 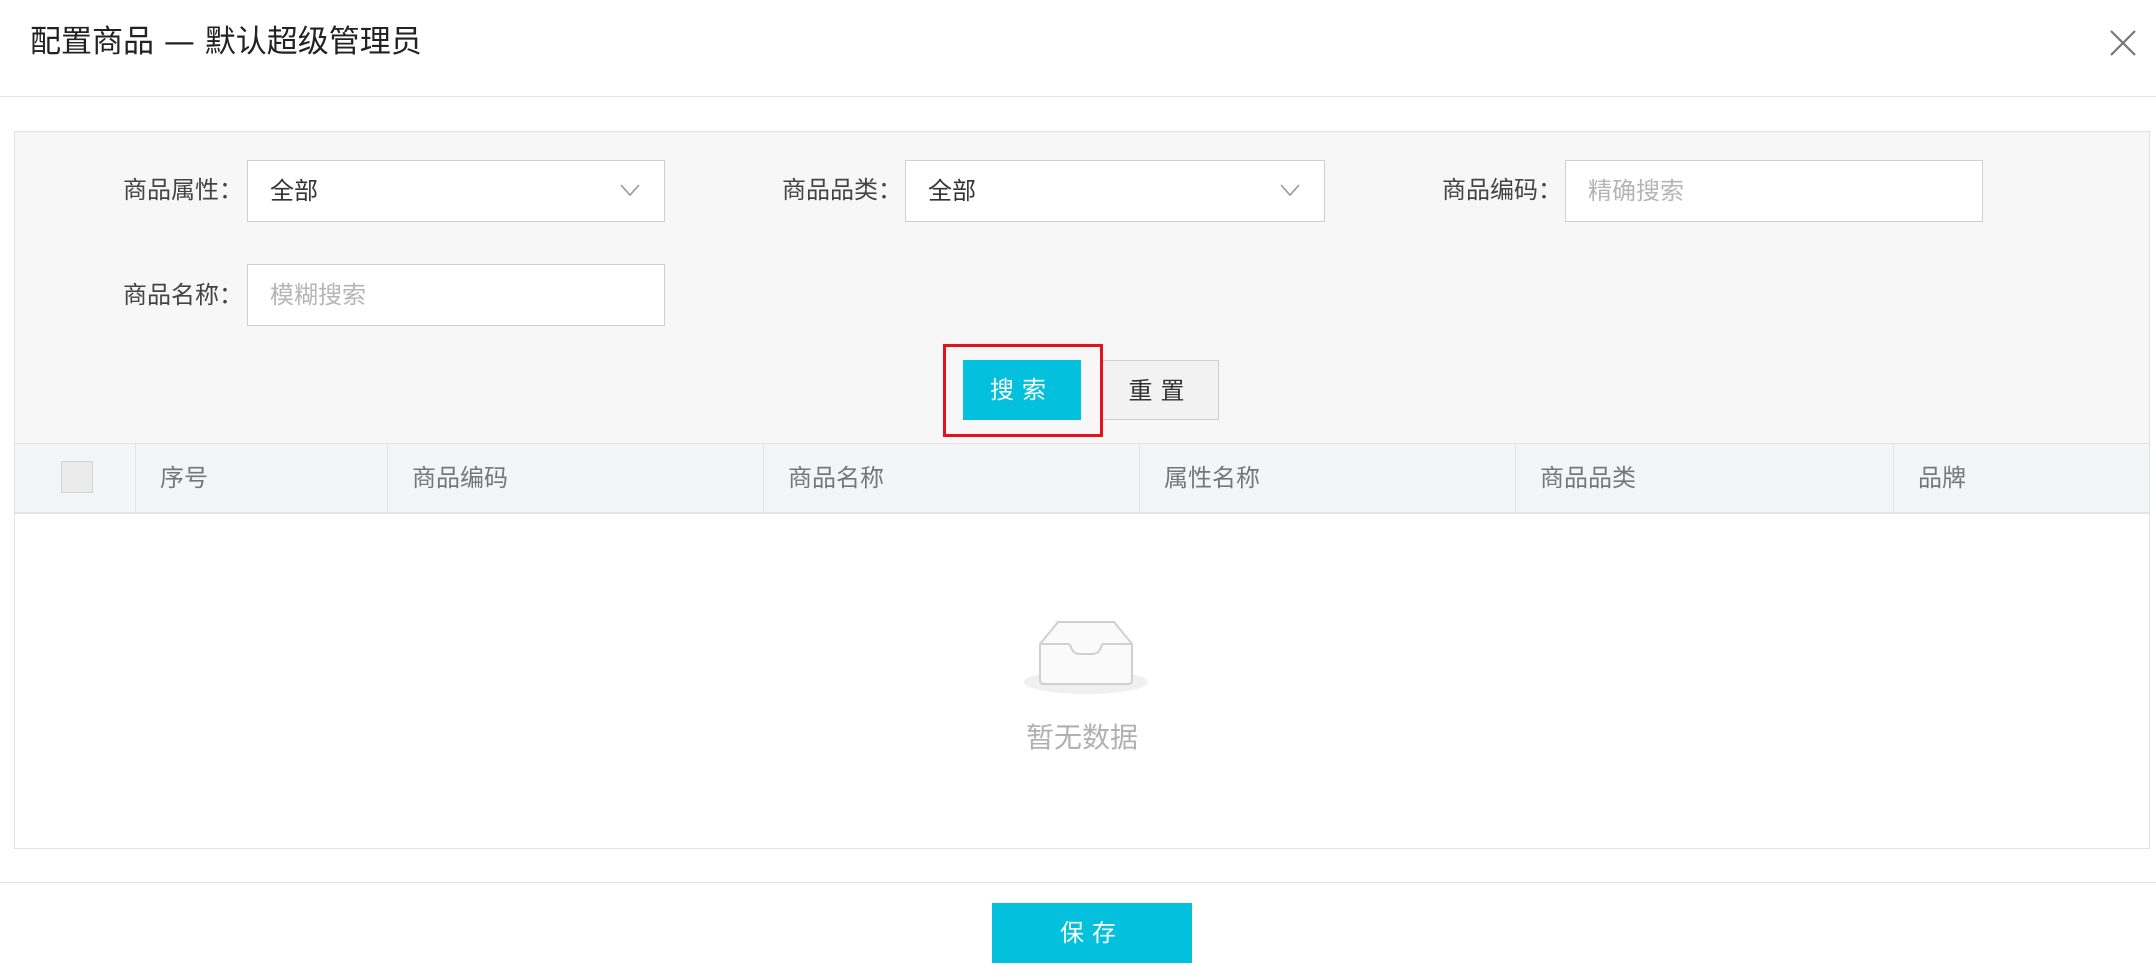 What do you see at coordinates (1078, 882) in the screenshot?
I see `footer-divider` at bounding box center [1078, 882].